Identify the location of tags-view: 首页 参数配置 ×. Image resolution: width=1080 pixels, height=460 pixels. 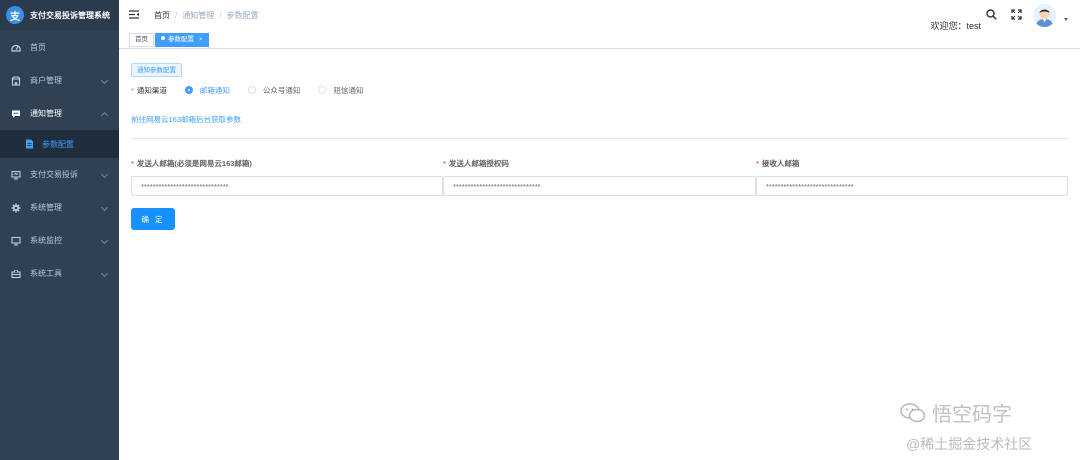
(599, 39).